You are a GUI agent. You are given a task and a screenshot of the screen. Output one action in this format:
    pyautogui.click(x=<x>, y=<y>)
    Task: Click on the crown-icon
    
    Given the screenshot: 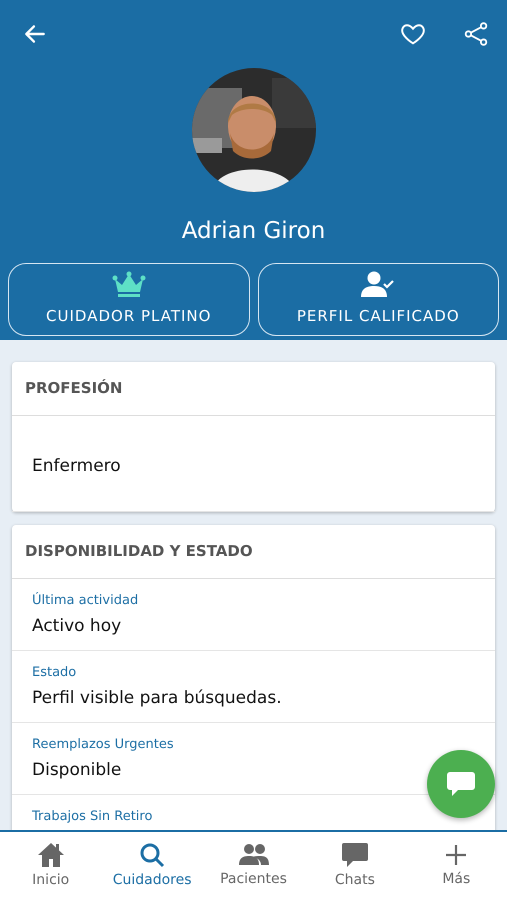 What is the action you would take?
    pyautogui.click(x=129, y=283)
    